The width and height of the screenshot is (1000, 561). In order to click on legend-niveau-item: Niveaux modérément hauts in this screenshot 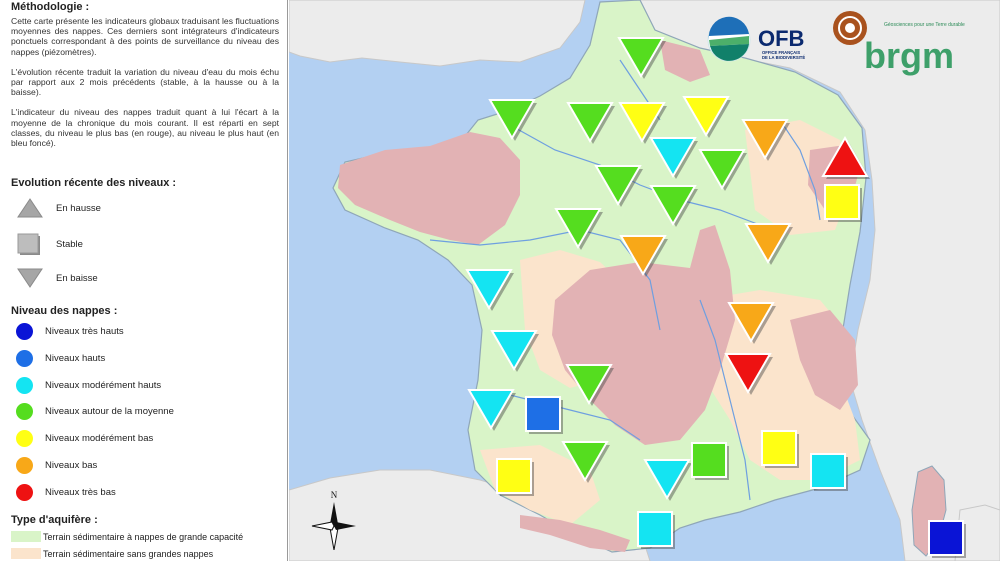, I will do `click(89, 385)`.